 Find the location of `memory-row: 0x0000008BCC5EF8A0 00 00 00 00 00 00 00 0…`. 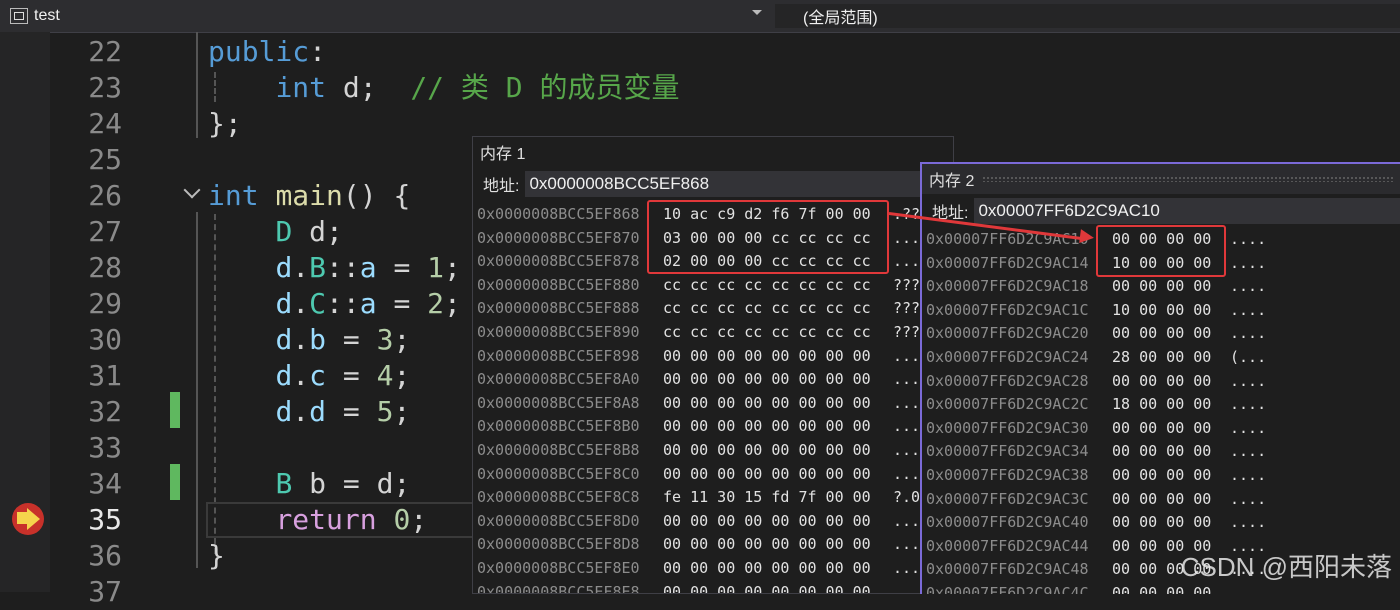

memory-row: 0x0000008BCC5EF8A0 00 00 00 00 00 00 00 0… is located at coordinates (712, 380).